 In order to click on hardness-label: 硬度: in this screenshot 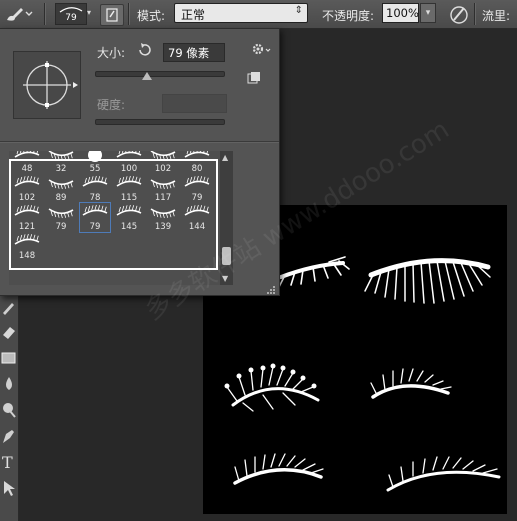, I will do `click(111, 105)`.